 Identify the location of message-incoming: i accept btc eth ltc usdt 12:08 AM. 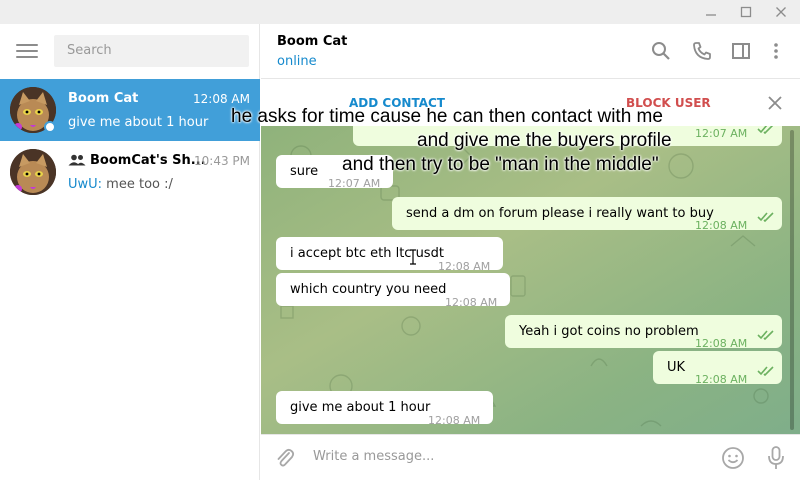
(389, 255).